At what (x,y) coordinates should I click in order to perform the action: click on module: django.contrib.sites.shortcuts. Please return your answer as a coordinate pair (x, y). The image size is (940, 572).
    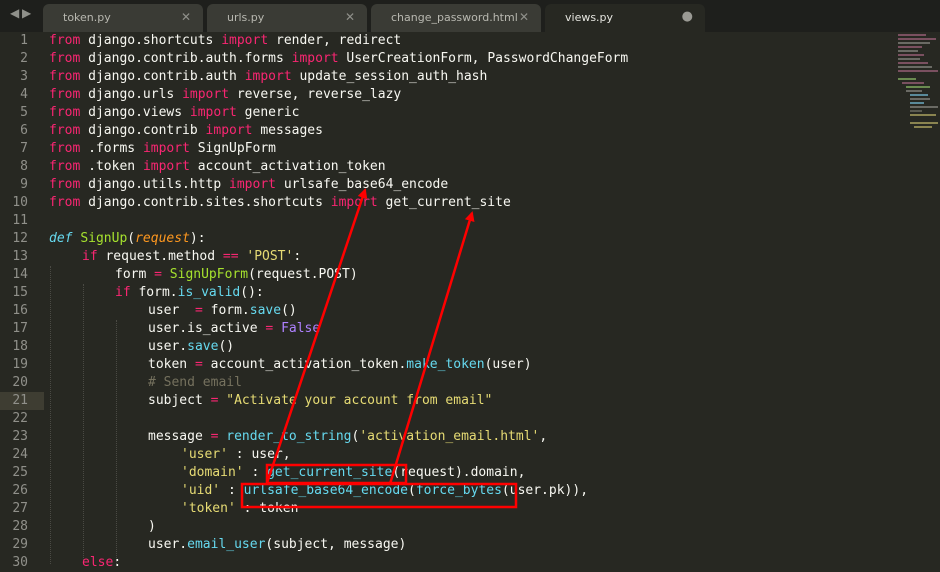
    Looking at the image, I should click on (205, 202).